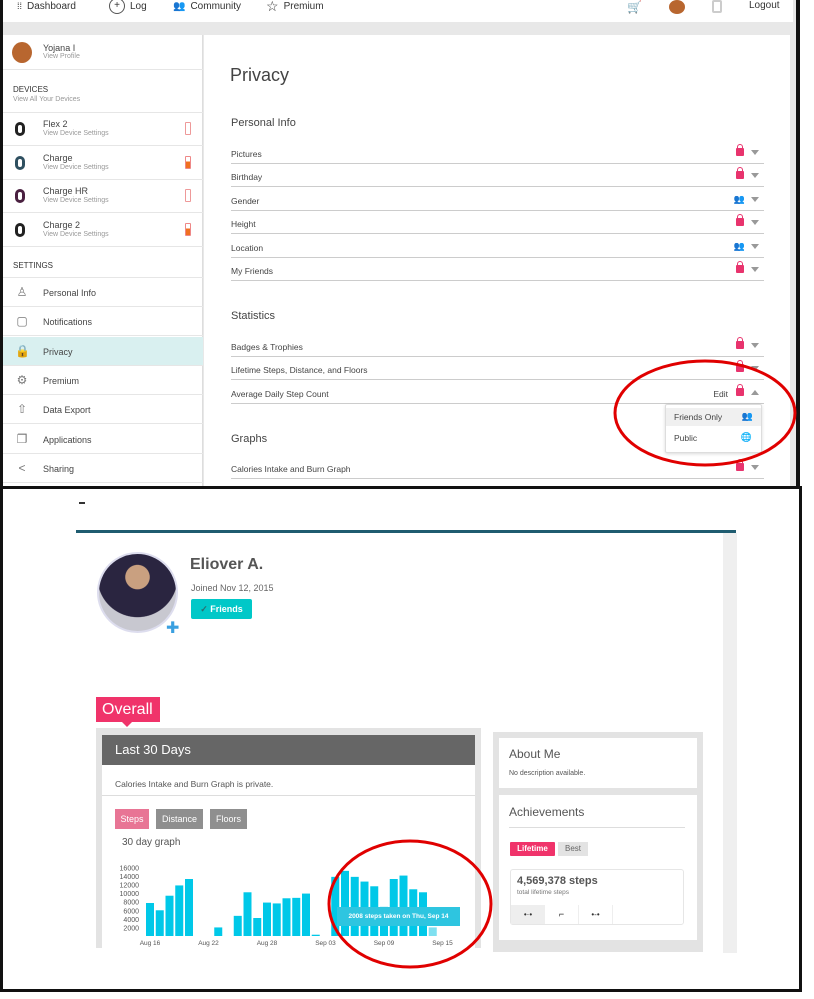 This screenshot has height=999, width=814. I want to click on view-profile-link: View Profile, so click(61, 56).